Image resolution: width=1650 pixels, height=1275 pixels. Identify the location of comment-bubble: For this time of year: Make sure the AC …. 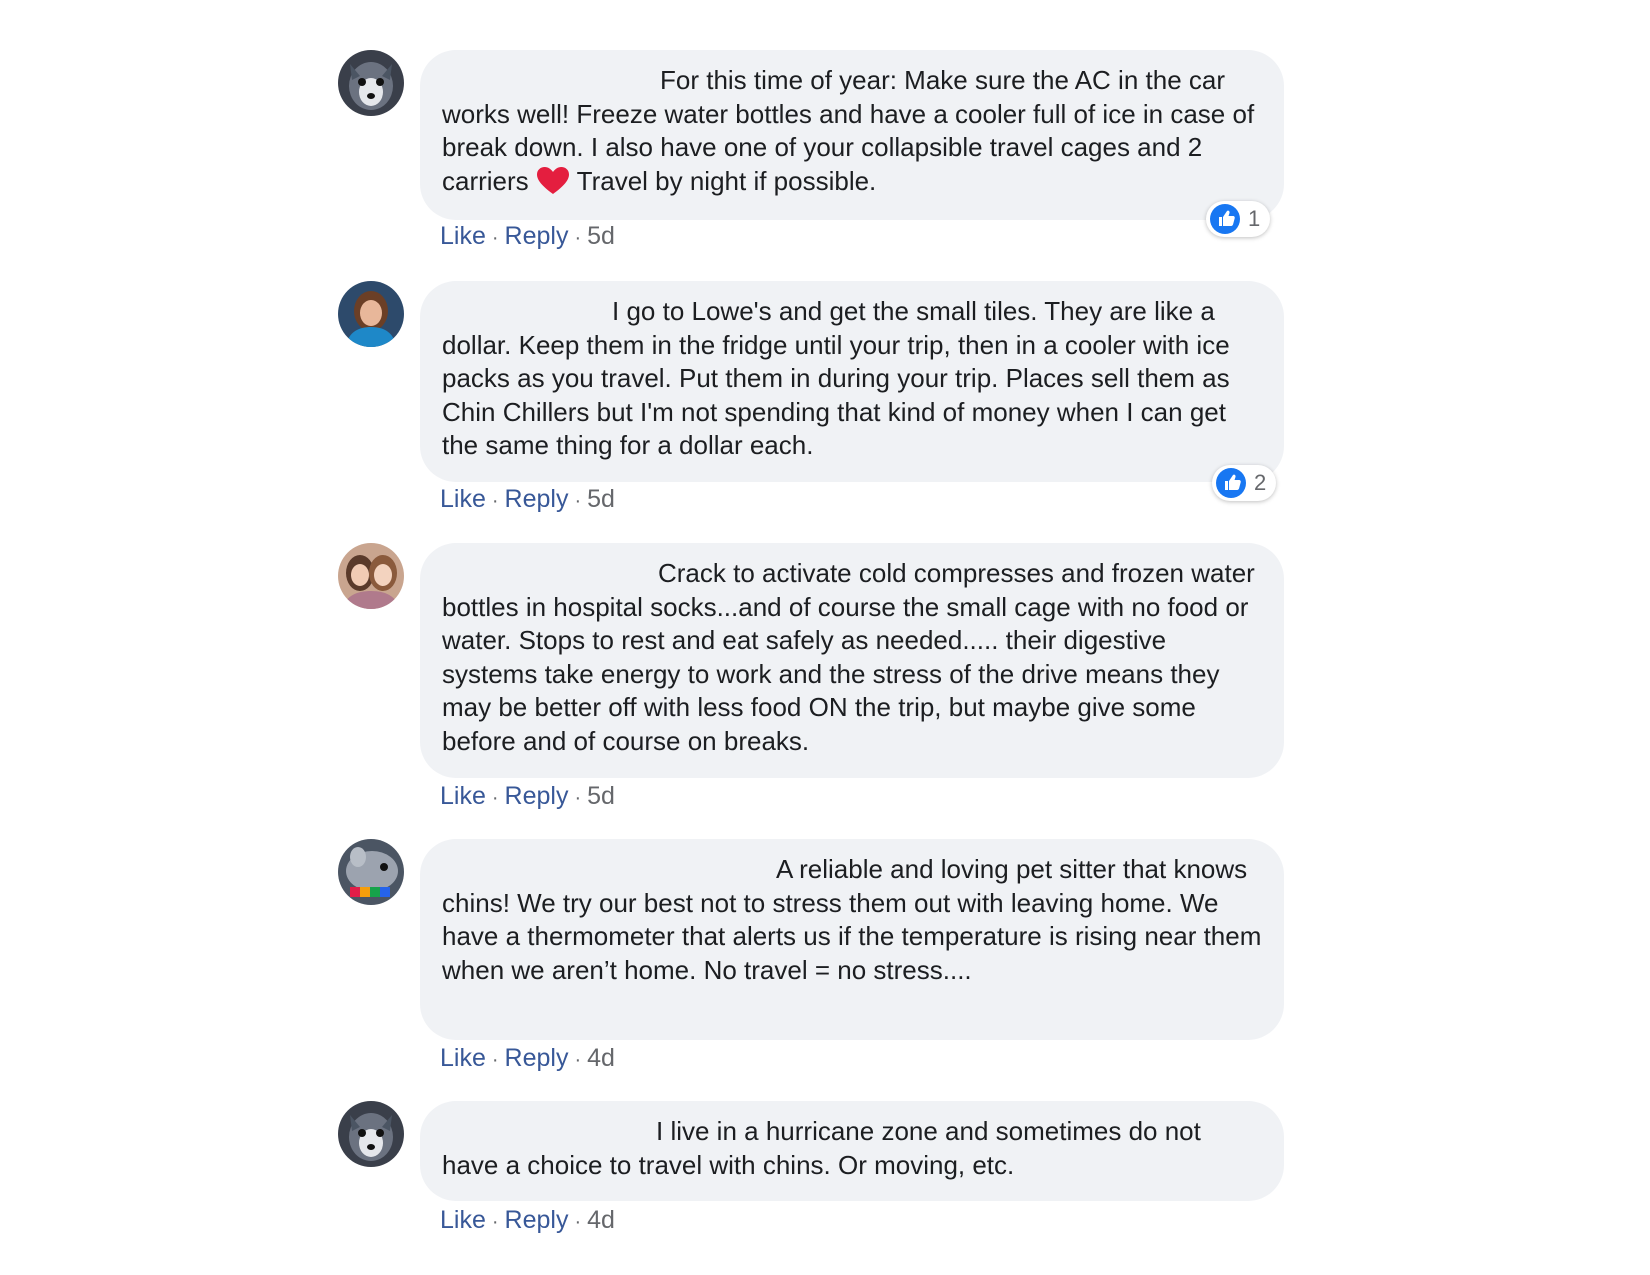
(852, 135).